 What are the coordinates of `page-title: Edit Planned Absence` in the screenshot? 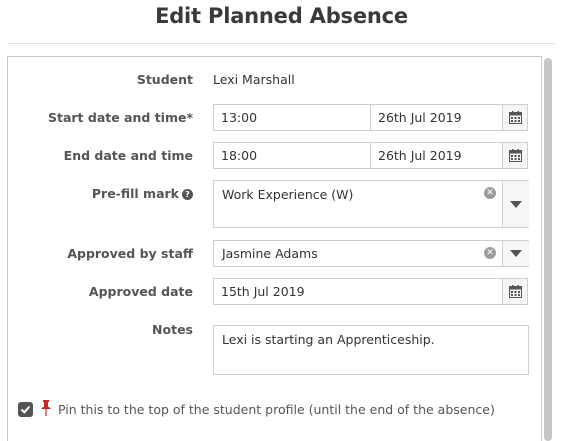 It's located at (281, 16).